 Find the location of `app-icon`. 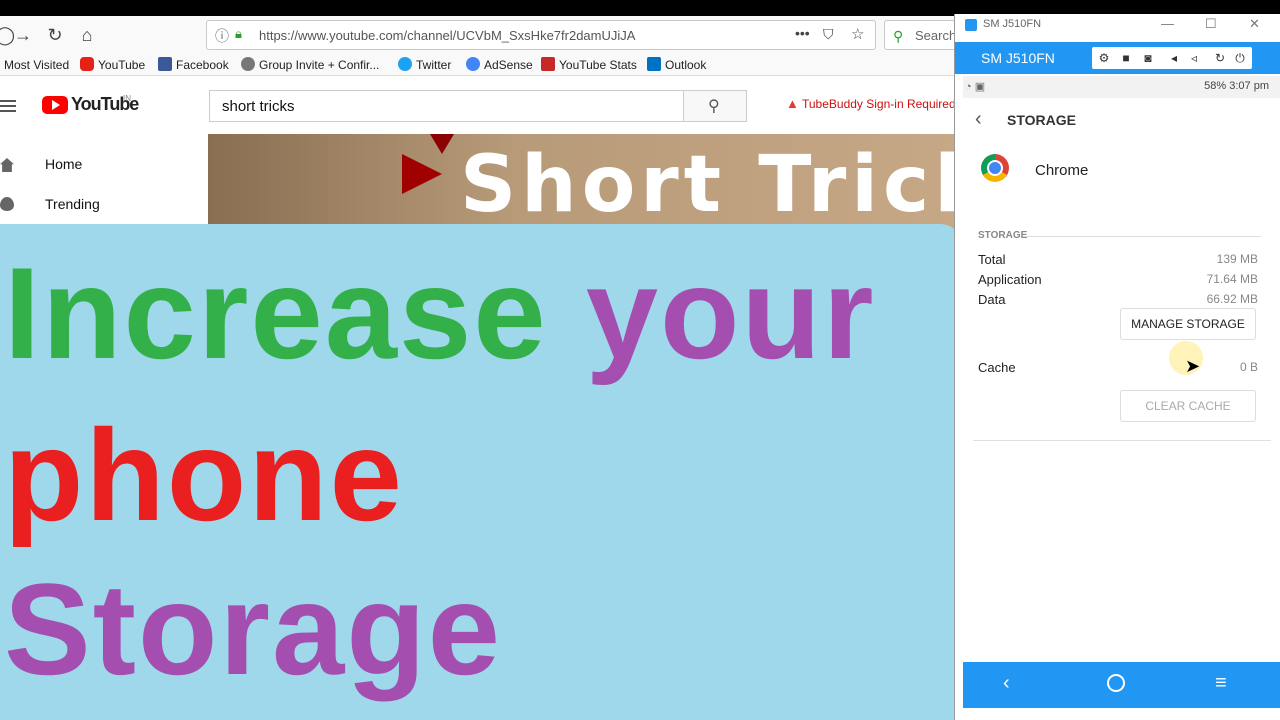

app-icon is located at coordinates (971, 25).